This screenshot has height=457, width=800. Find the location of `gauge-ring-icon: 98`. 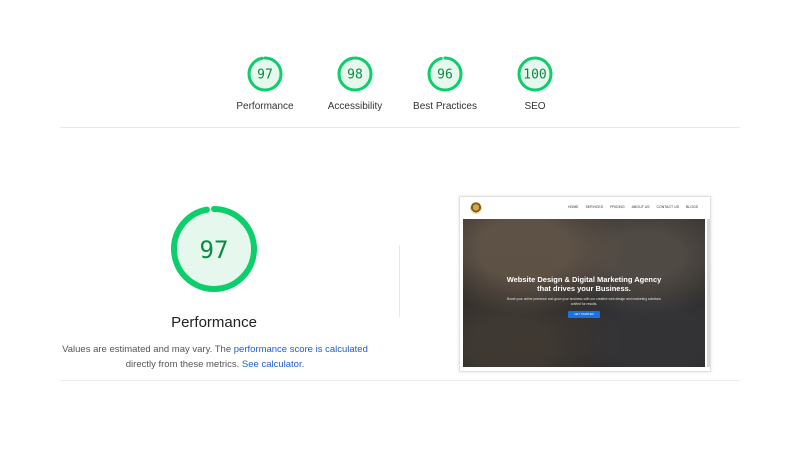

gauge-ring-icon: 98 is located at coordinates (355, 74).